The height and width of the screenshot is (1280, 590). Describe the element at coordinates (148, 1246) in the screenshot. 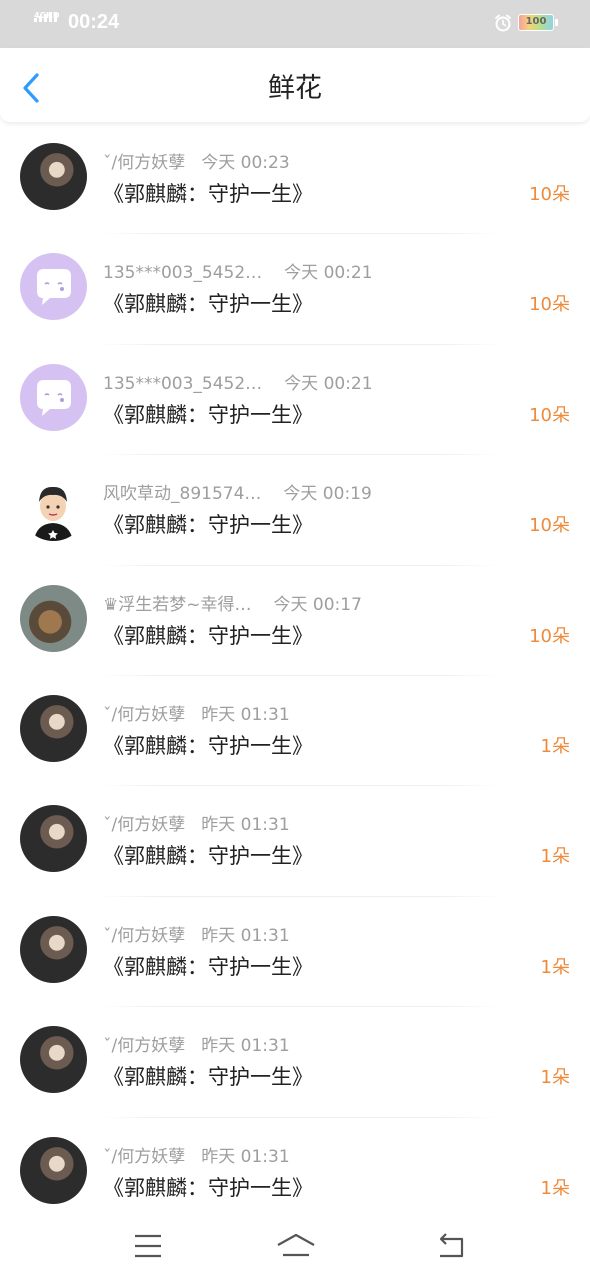

I see `menu-icon` at that location.